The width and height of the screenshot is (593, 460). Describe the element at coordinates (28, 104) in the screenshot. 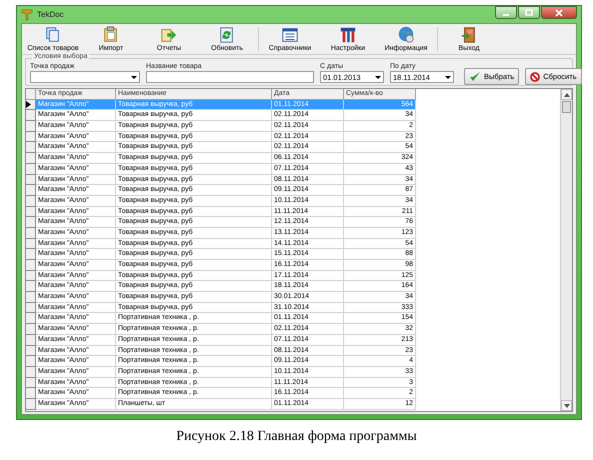

I see `row-pointer-icon` at that location.